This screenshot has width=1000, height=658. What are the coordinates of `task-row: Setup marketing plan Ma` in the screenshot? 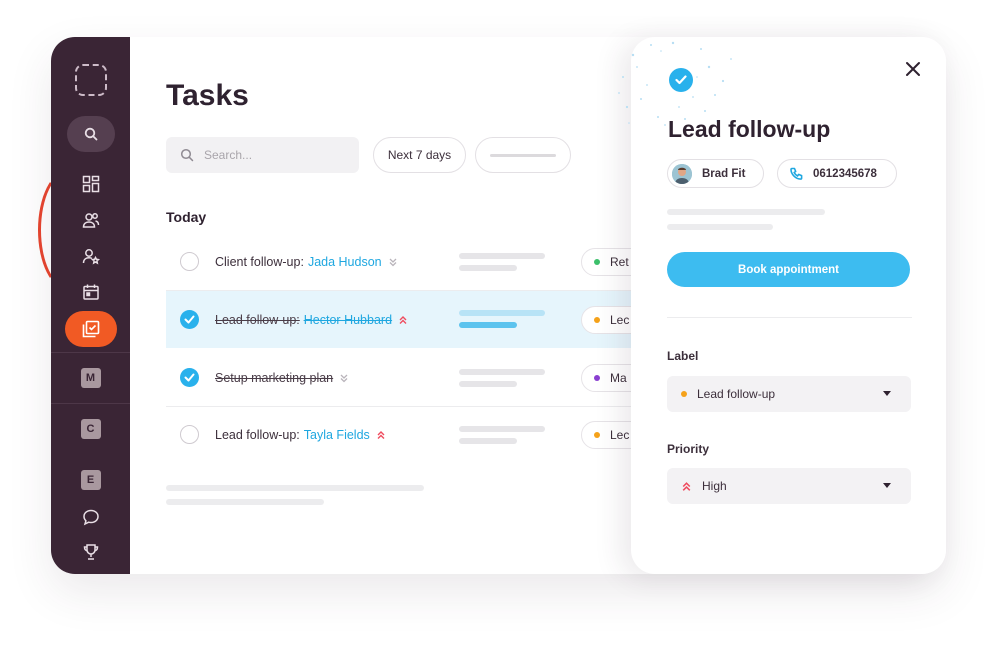 It's located at (426, 377).